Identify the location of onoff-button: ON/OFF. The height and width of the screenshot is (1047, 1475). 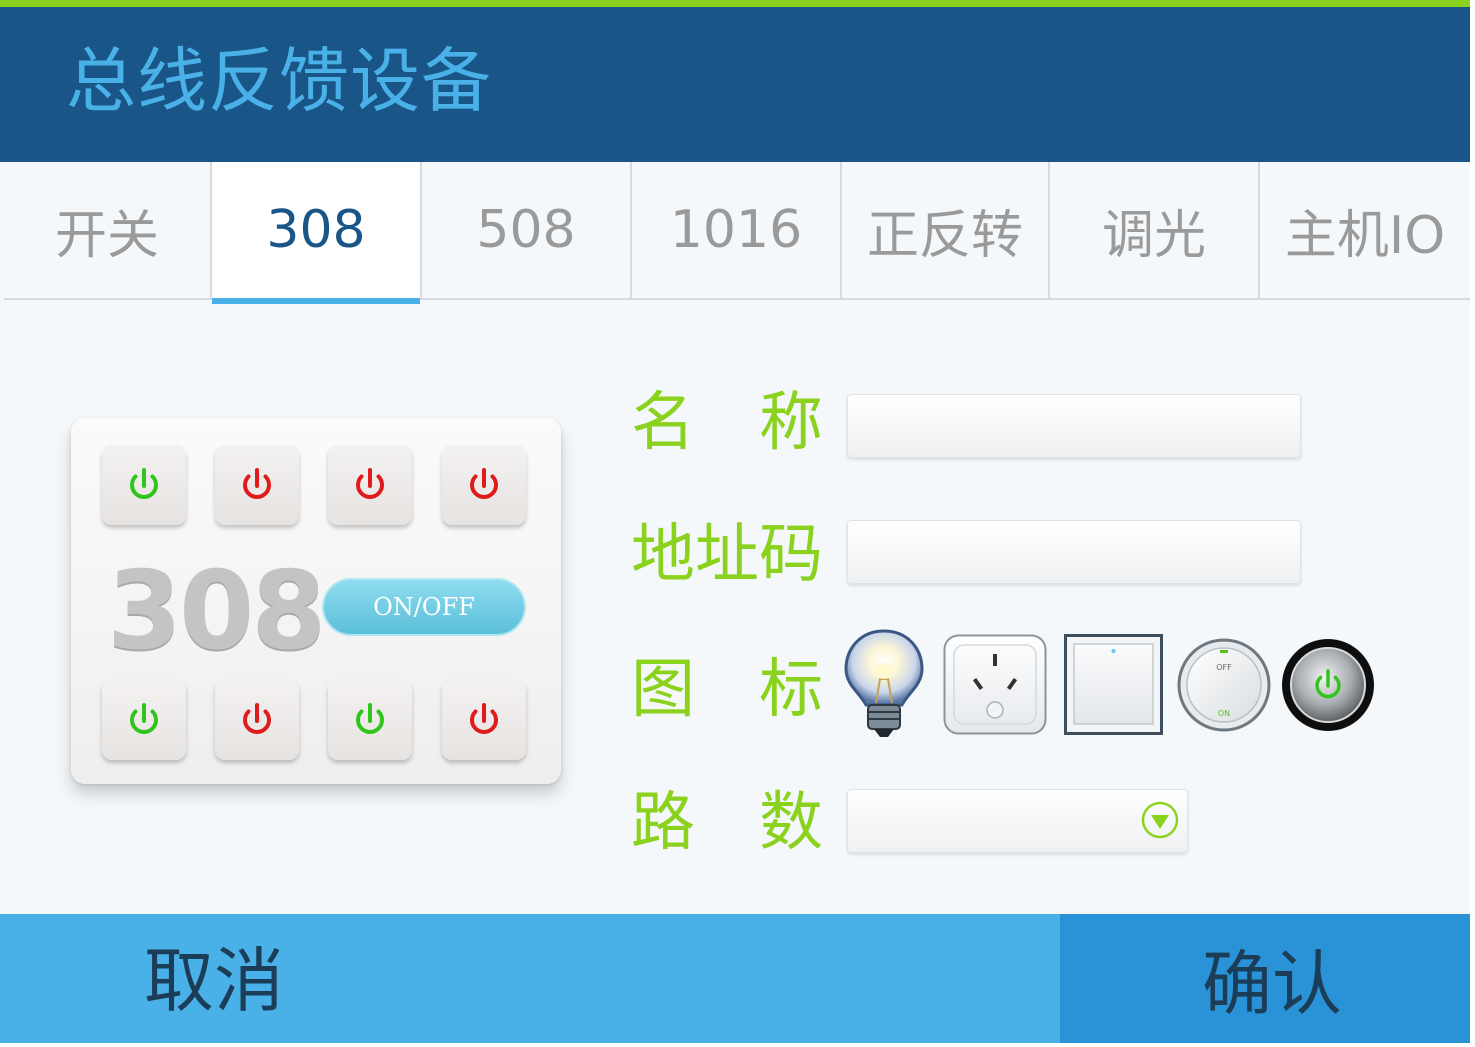
(424, 607).